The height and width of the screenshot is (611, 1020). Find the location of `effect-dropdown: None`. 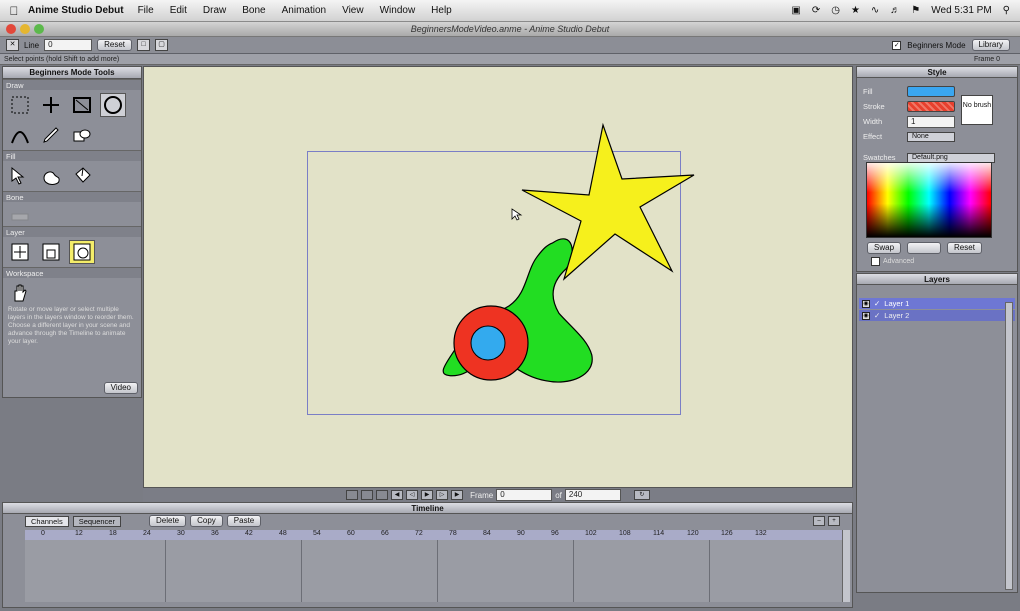

effect-dropdown: None is located at coordinates (931, 136).